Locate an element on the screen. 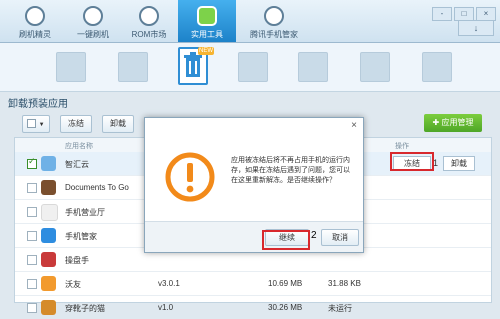 Image resolution: width=500 pixels, height=319 pixels. shuaji-logo-icon is located at coordinates (35, 16).